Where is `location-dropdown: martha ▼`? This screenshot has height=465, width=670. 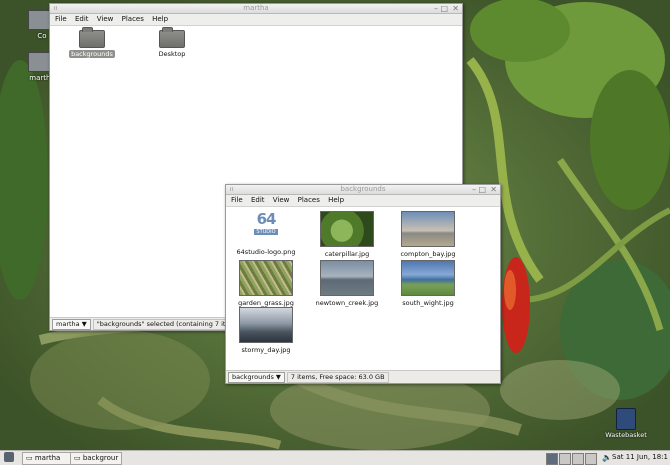
location-dropdown: martha ▼ is located at coordinates (71, 324).